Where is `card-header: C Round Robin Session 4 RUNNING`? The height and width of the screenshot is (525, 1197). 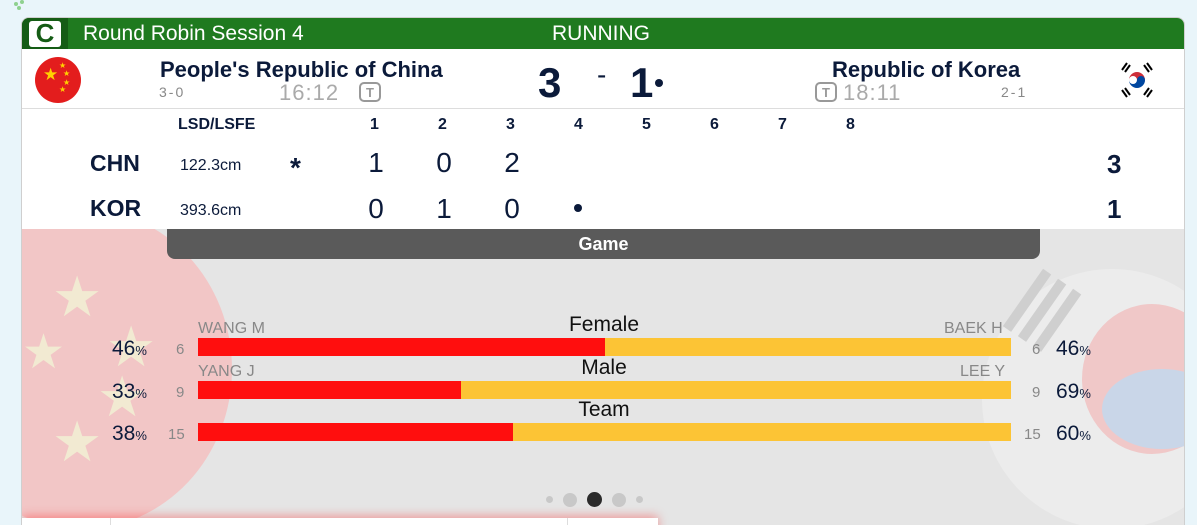
card-header: C Round Robin Session 4 RUNNING is located at coordinates (603, 33).